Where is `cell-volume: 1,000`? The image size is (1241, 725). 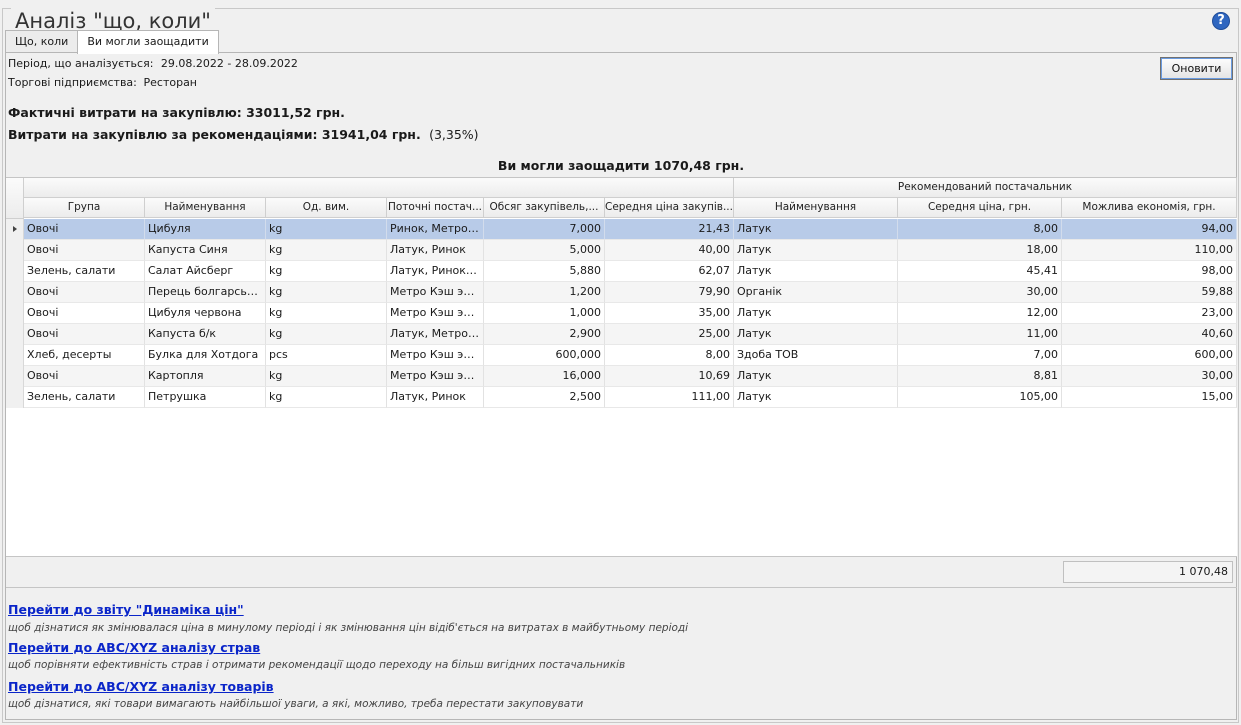 cell-volume: 1,000 is located at coordinates (544, 313).